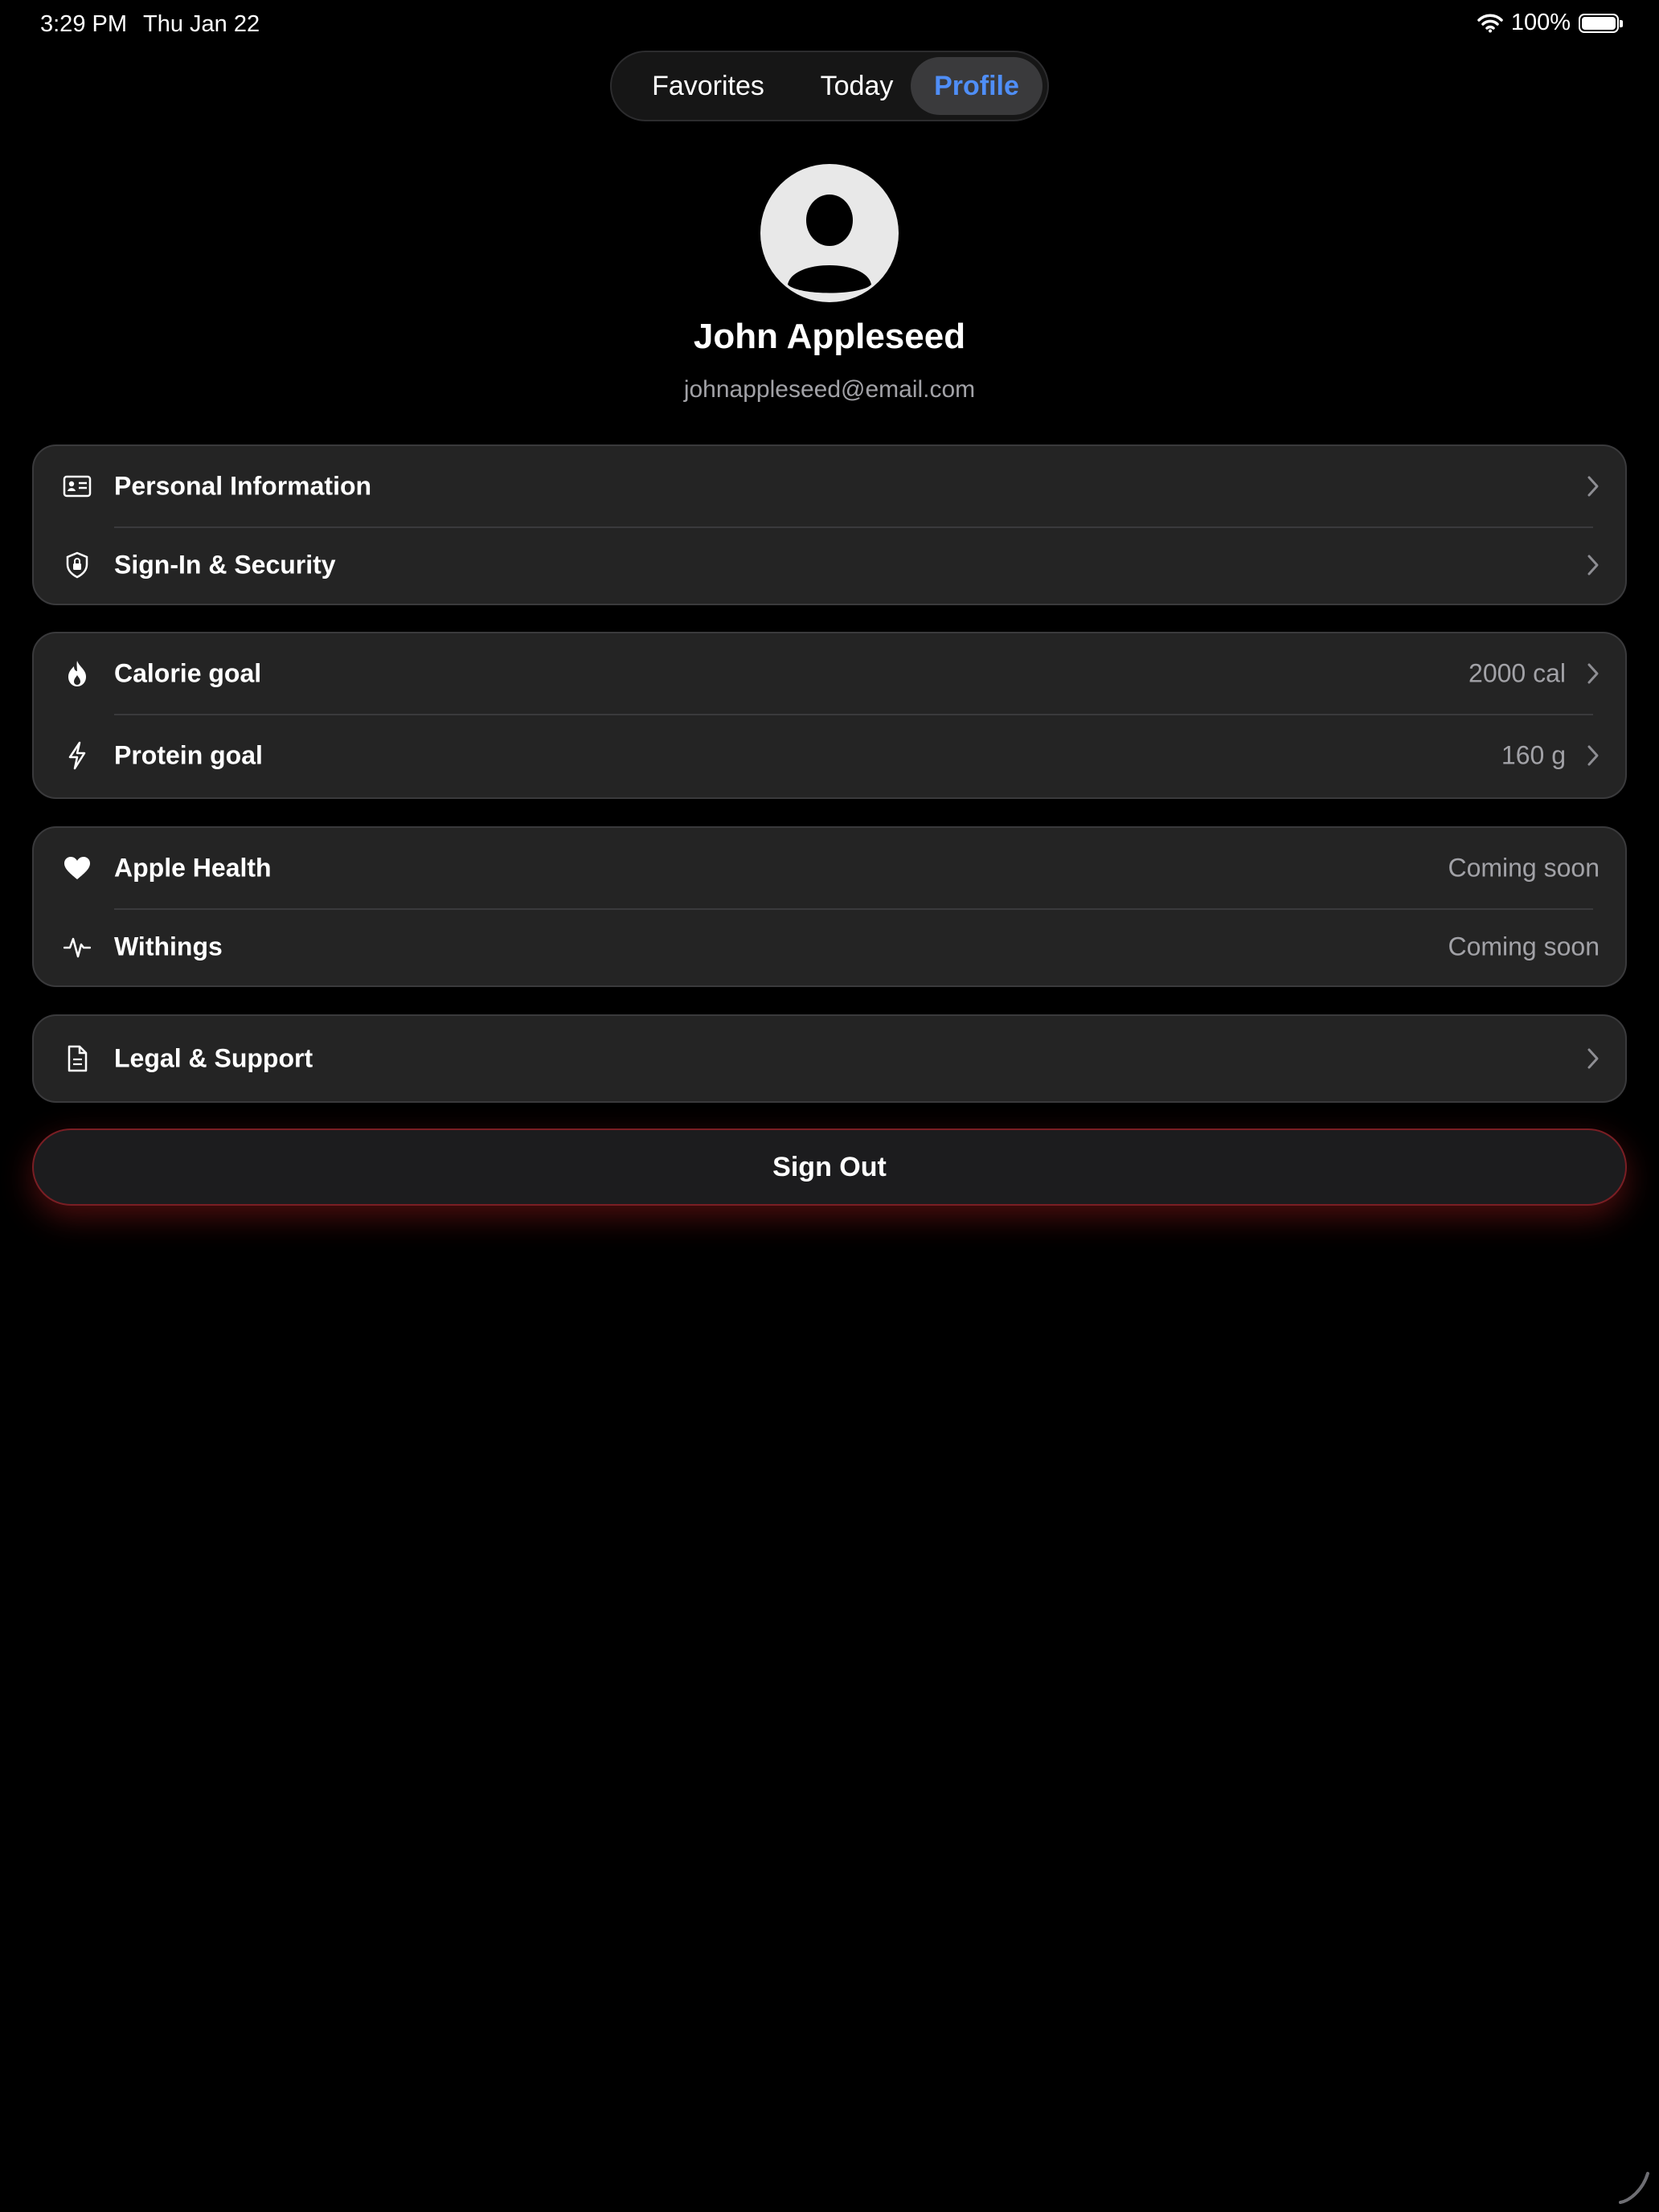 The height and width of the screenshot is (2212, 1659). I want to click on status-indicators: 100%, so click(1550, 23).